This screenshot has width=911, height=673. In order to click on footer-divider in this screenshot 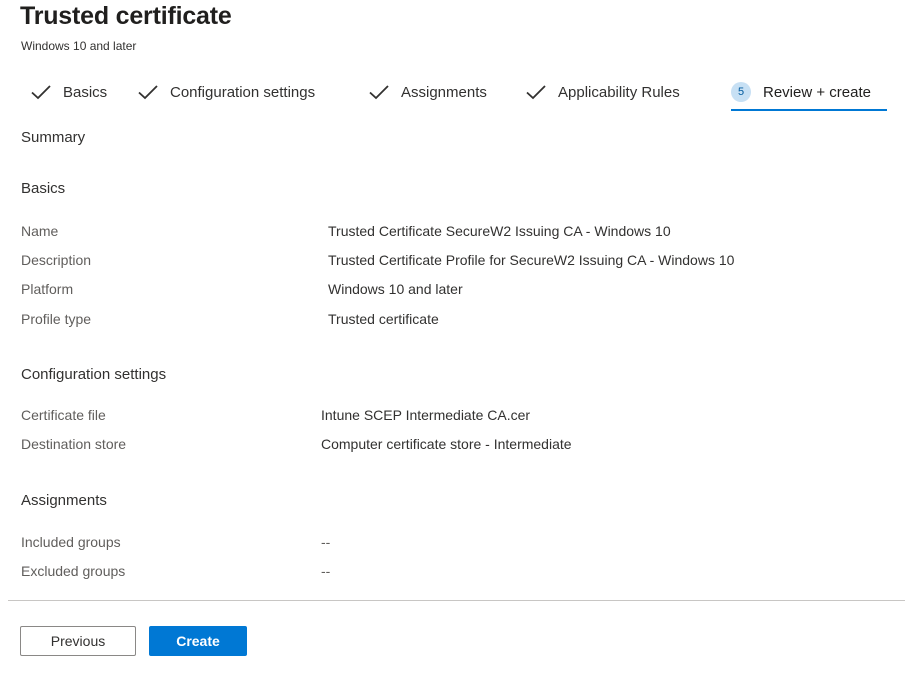, I will do `click(456, 600)`.